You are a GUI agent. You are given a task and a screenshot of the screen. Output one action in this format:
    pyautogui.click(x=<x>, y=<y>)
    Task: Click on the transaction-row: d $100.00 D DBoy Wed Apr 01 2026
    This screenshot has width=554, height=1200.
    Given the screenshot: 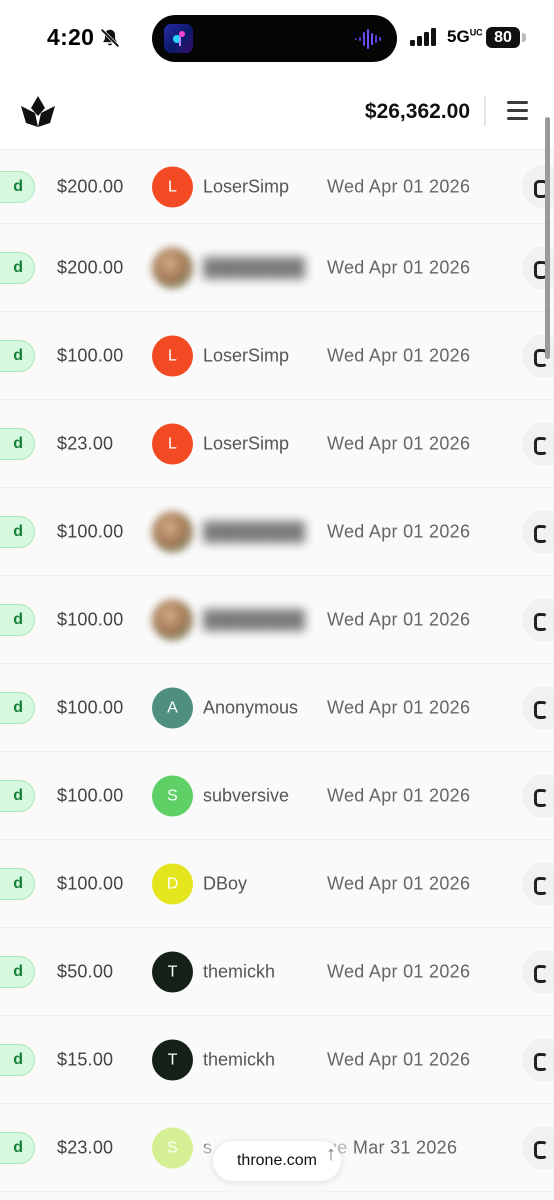 What is the action you would take?
    pyautogui.click(x=277, y=884)
    